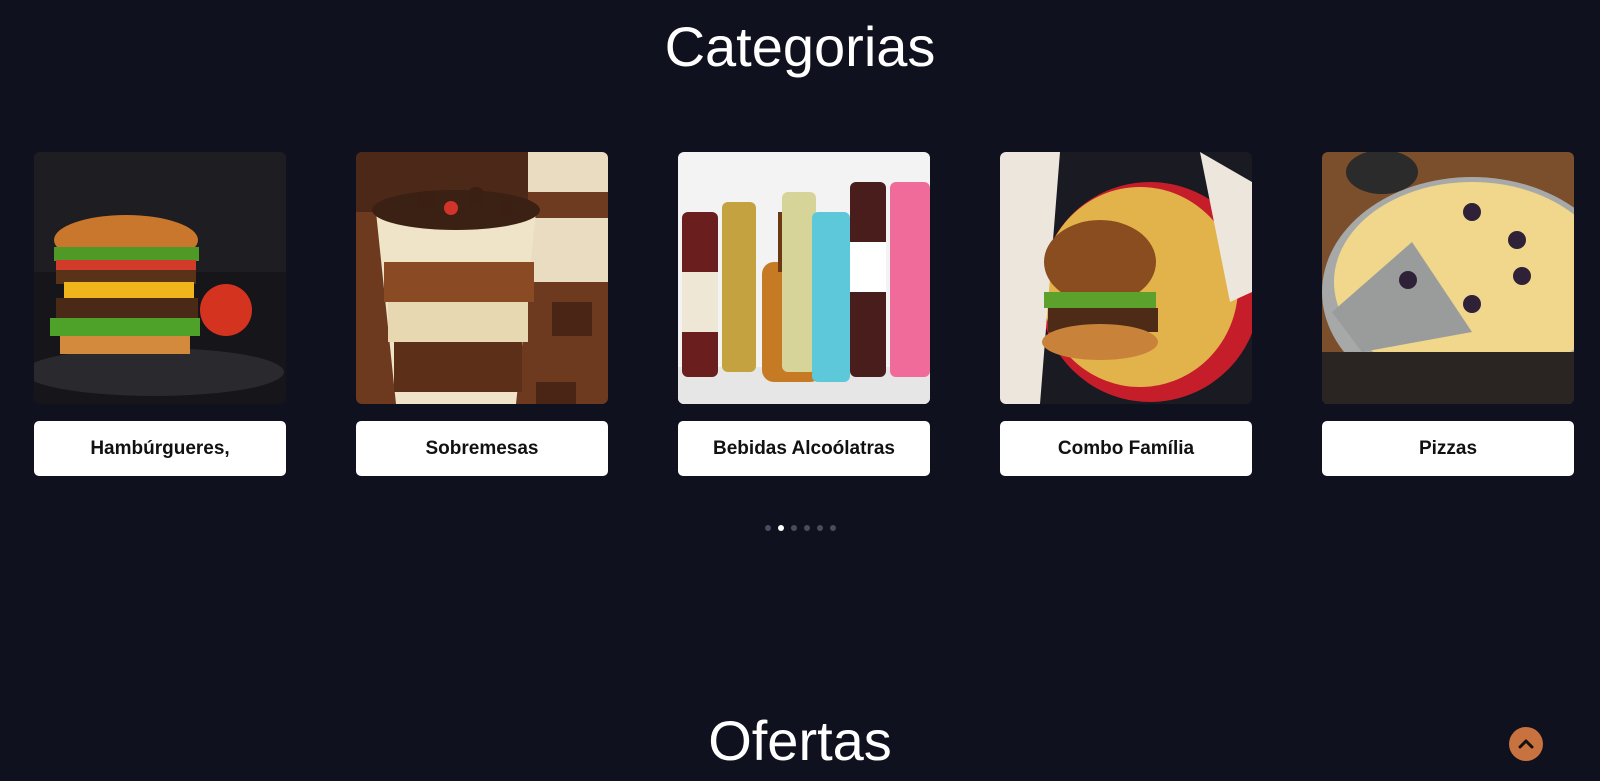  I want to click on category-label-family-combo: Combo Família, so click(1126, 448).